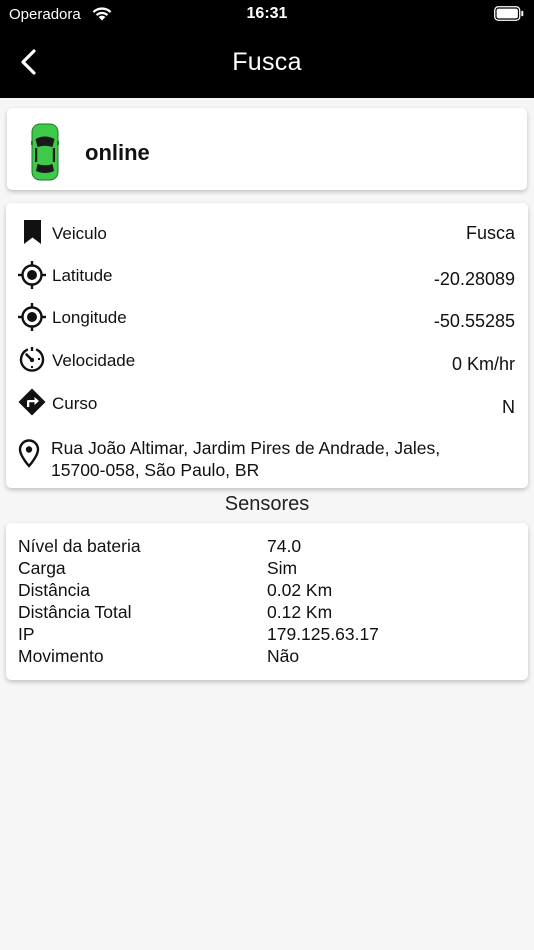  I want to click on longitude-label: Longitude, so click(89, 317).